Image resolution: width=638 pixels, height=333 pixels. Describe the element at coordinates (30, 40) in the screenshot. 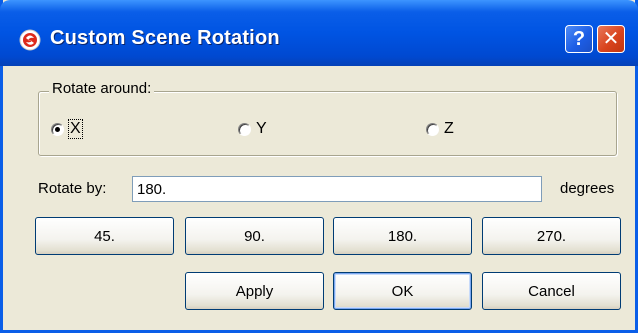

I see `app-logo-icon` at that location.